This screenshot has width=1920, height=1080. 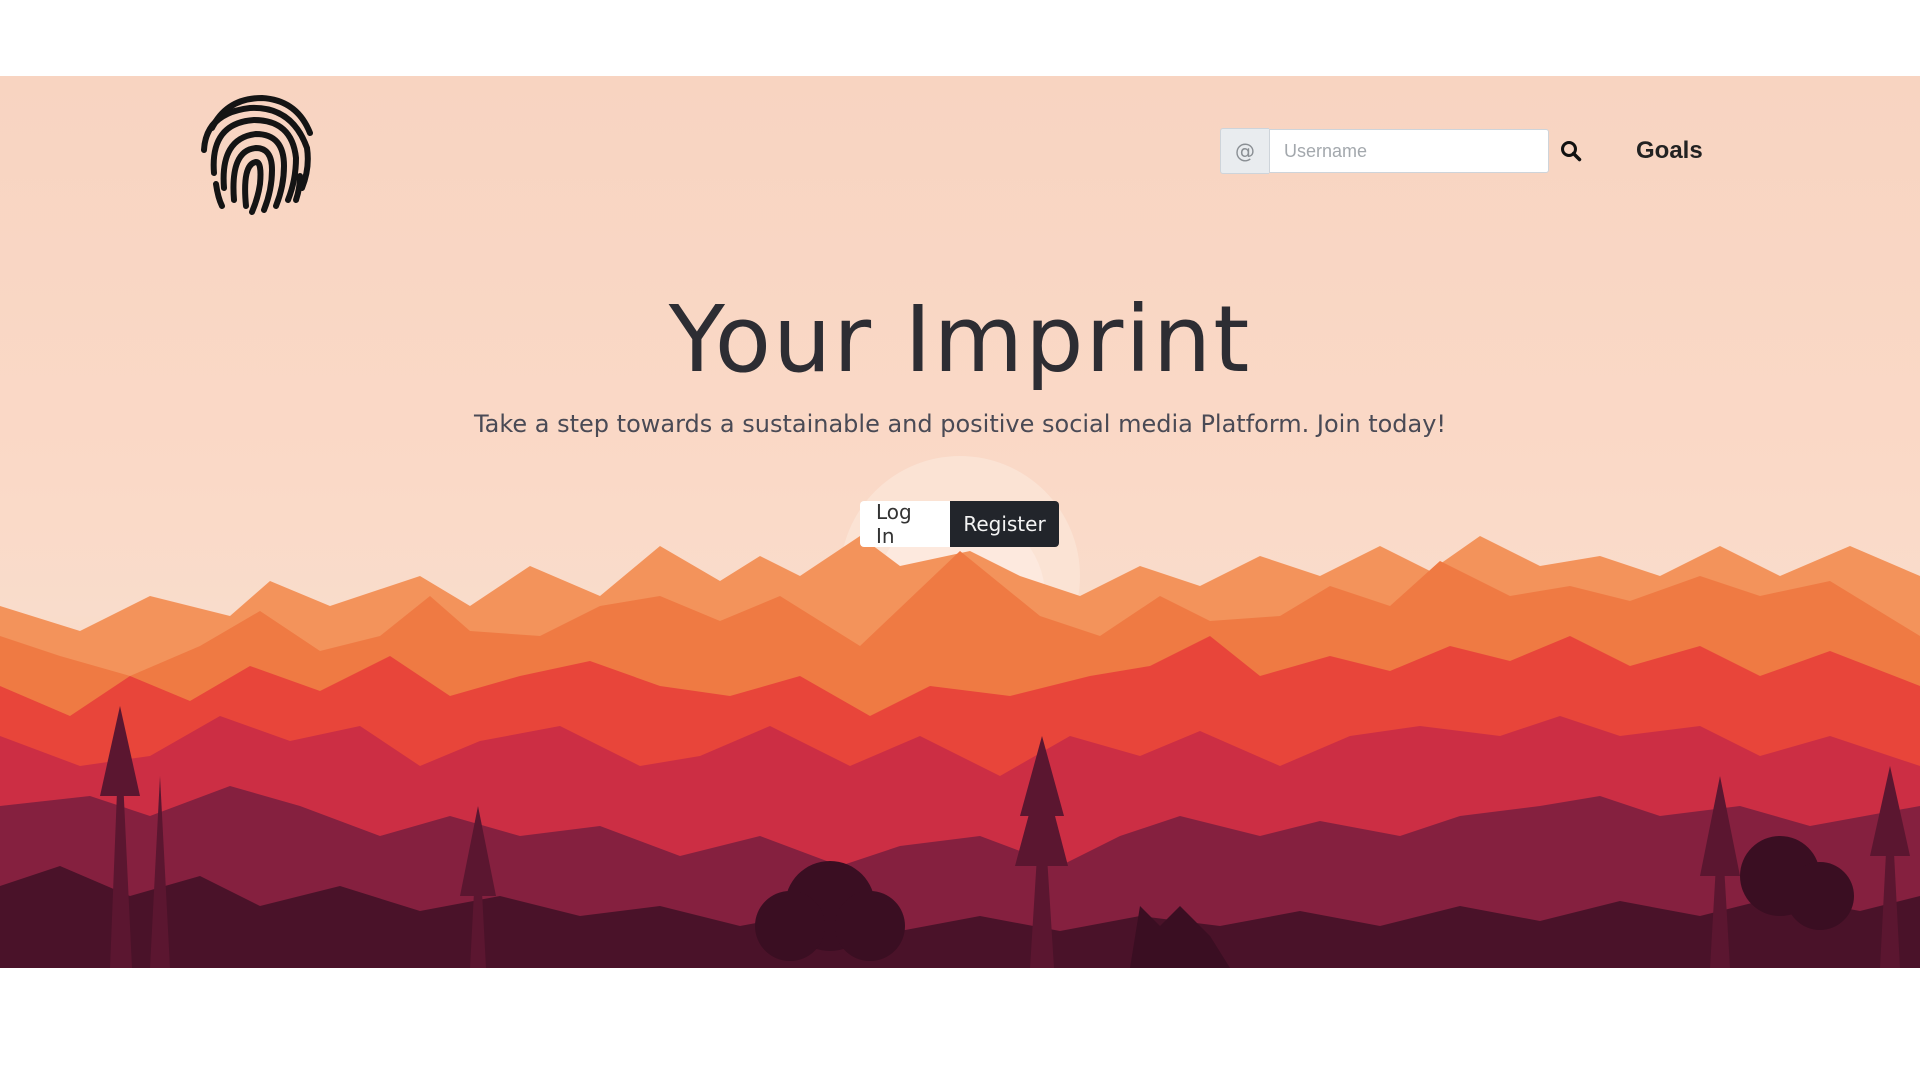 I want to click on fingerprint-icon, so click(x=257, y=153).